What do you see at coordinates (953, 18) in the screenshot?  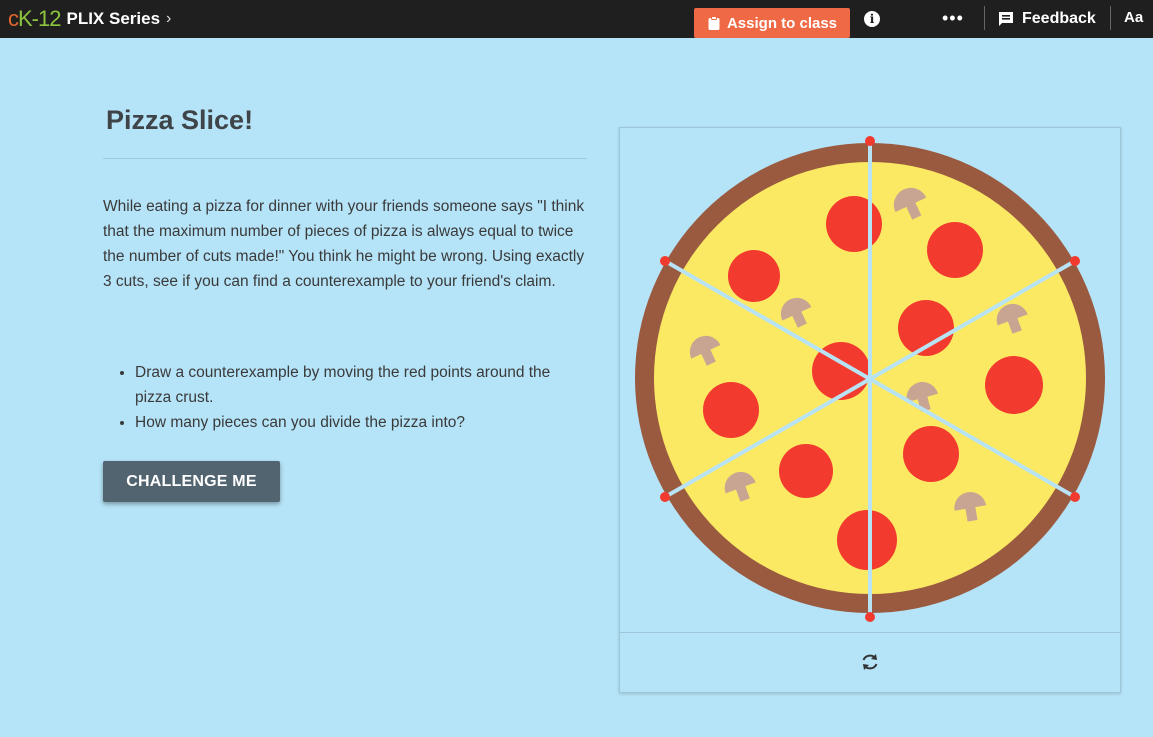 I see `more-horizontal-icon: •••` at bounding box center [953, 18].